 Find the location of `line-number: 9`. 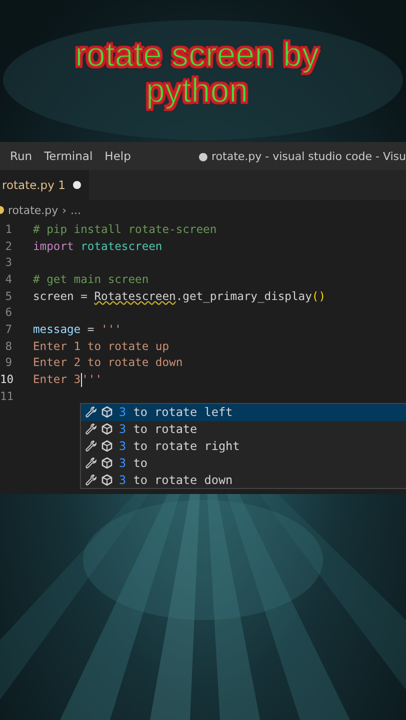

line-number: 9 is located at coordinates (8, 363).